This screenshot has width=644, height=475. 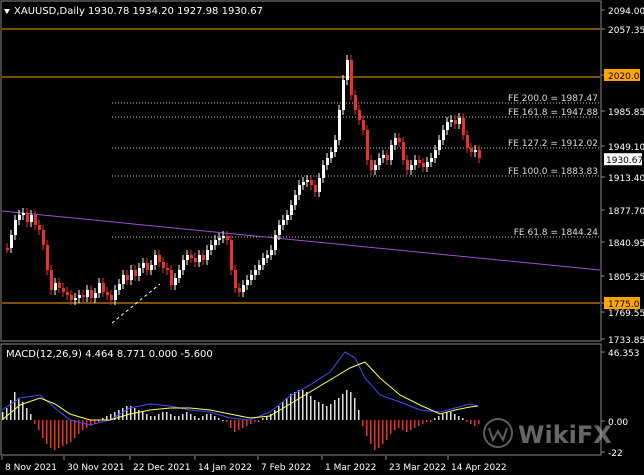 What do you see at coordinates (553, 99) in the screenshot?
I see `fib-label: FE 200.0 = 1987.47` at bounding box center [553, 99].